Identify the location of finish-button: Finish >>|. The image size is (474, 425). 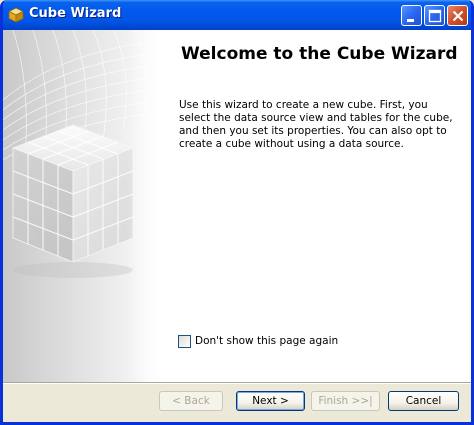
(345, 401).